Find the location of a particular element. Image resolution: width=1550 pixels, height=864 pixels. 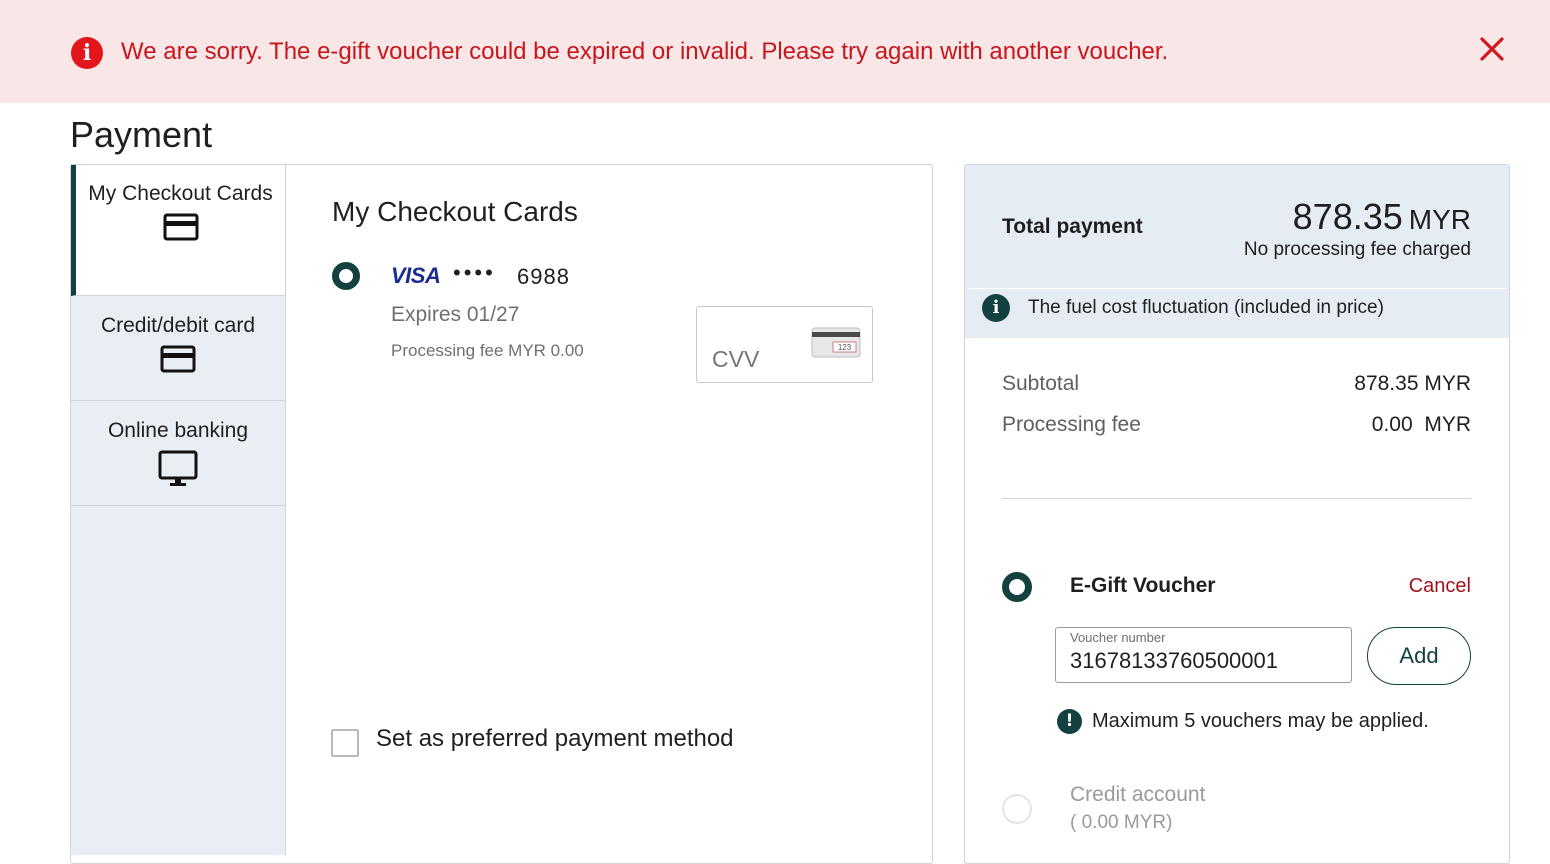

tab-credit-debit-card: Credit/debit card is located at coordinates (178, 348).